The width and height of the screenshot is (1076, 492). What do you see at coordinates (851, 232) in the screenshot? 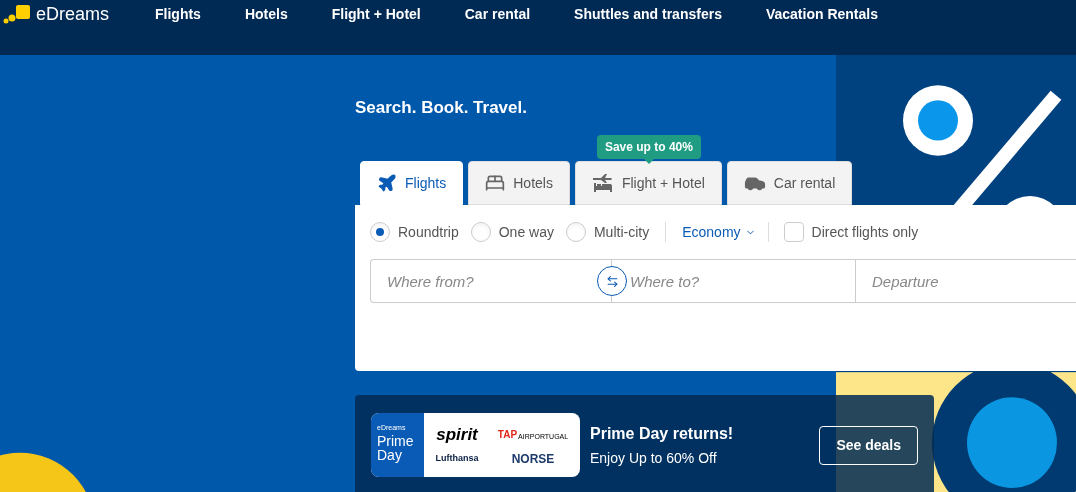
I see `direct-flights-checkbox: Direct flights only` at bounding box center [851, 232].